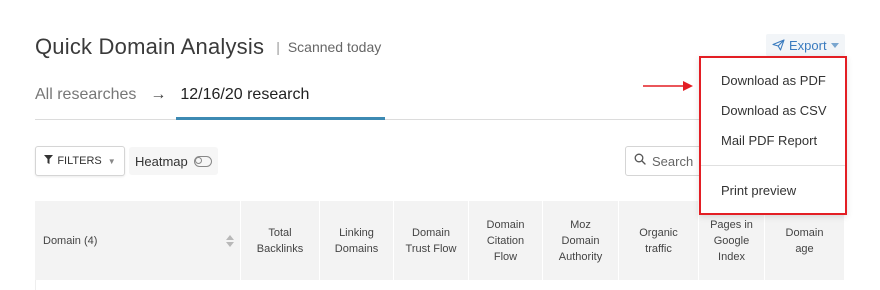 This screenshot has height=290, width=880. Describe the element at coordinates (580, 256) in the screenshot. I see `column-header-label: Authority` at that location.